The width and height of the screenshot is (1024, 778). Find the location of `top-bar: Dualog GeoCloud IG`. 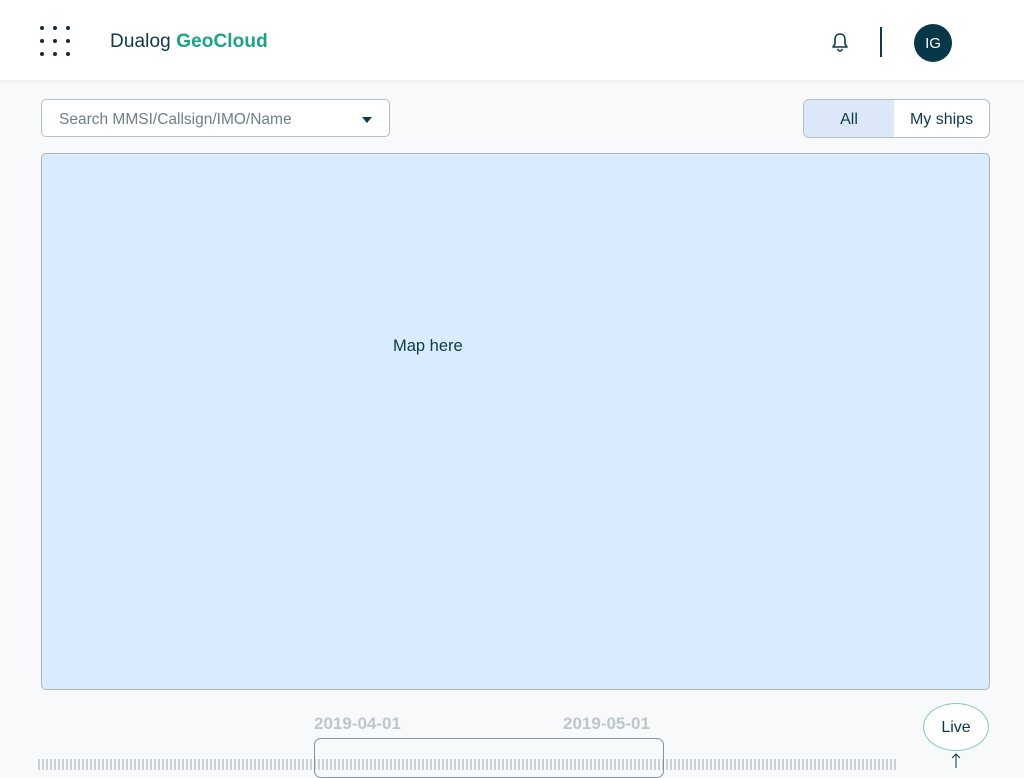

top-bar: Dualog GeoCloud IG is located at coordinates (512, 40).